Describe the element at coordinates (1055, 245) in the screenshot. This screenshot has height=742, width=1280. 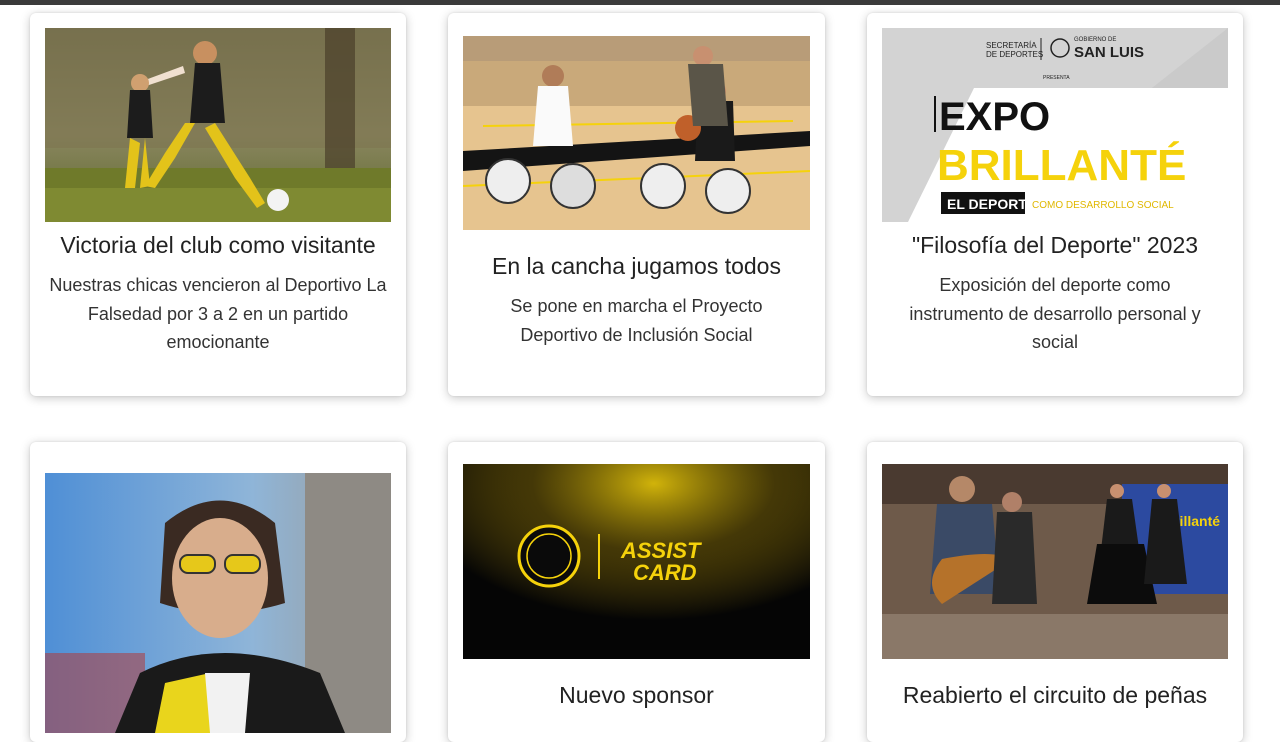
I see `card-title: "Filosofía del Deporte" 2023` at that location.